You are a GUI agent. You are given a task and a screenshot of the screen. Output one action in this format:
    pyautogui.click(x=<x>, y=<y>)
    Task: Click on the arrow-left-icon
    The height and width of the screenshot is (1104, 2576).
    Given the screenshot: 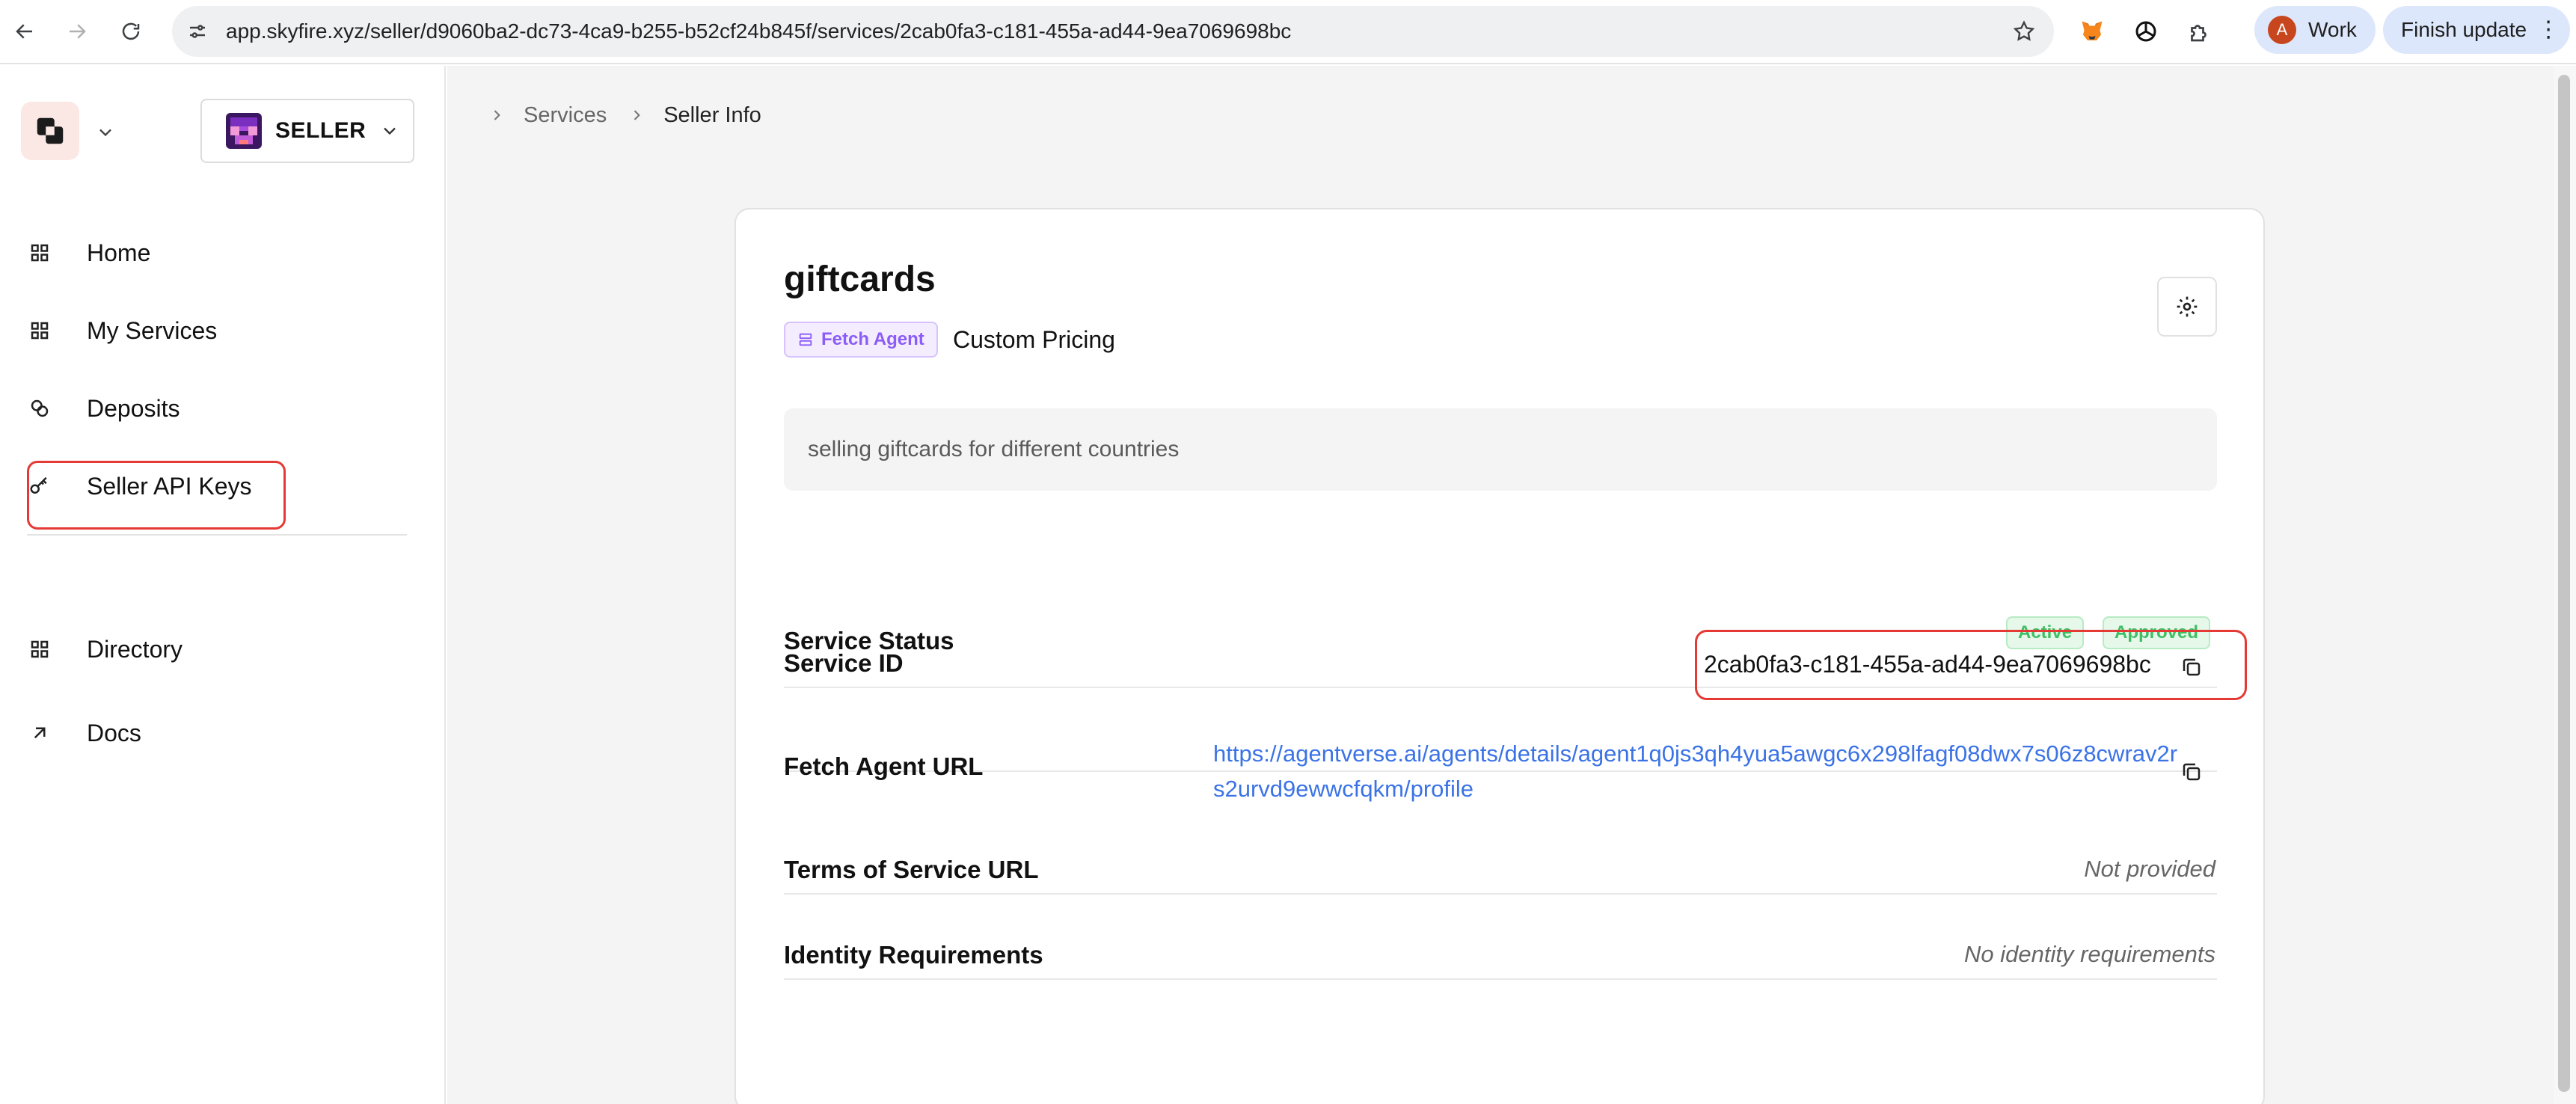 What is the action you would take?
    pyautogui.click(x=24, y=31)
    